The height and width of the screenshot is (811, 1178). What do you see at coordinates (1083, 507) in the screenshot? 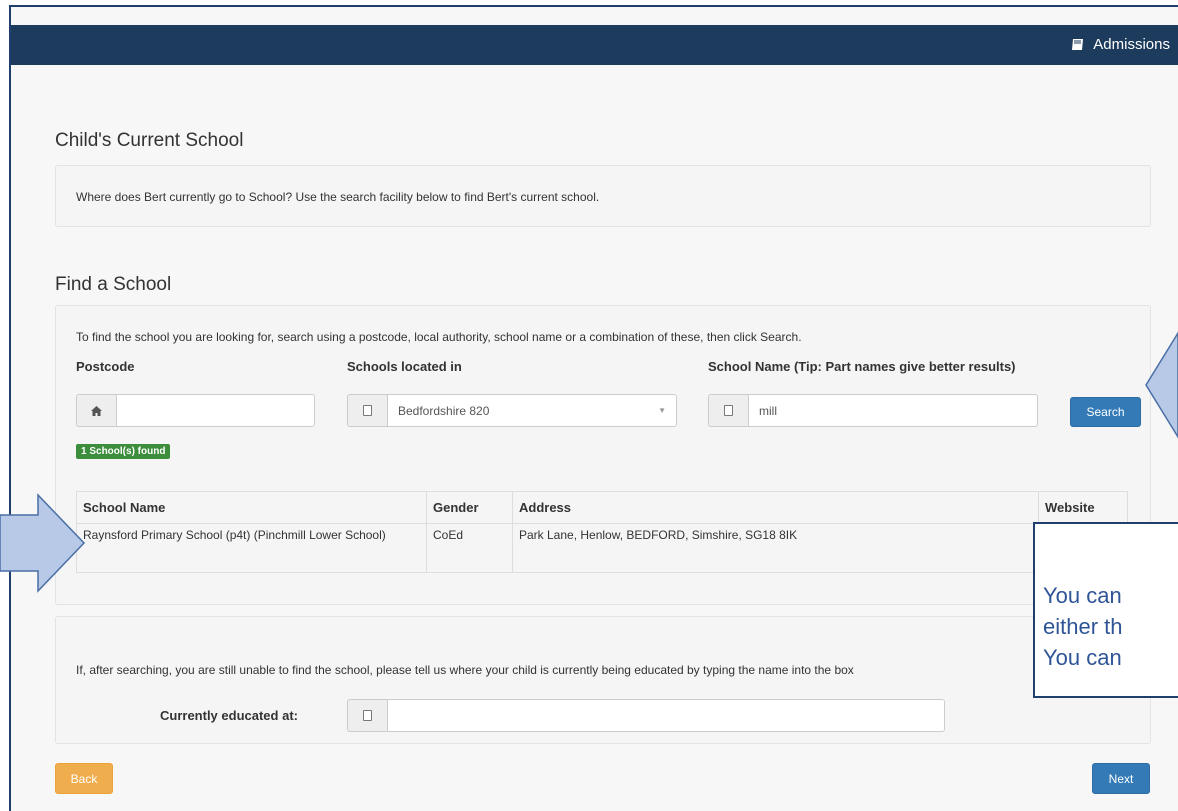
I see `col-website: Website` at bounding box center [1083, 507].